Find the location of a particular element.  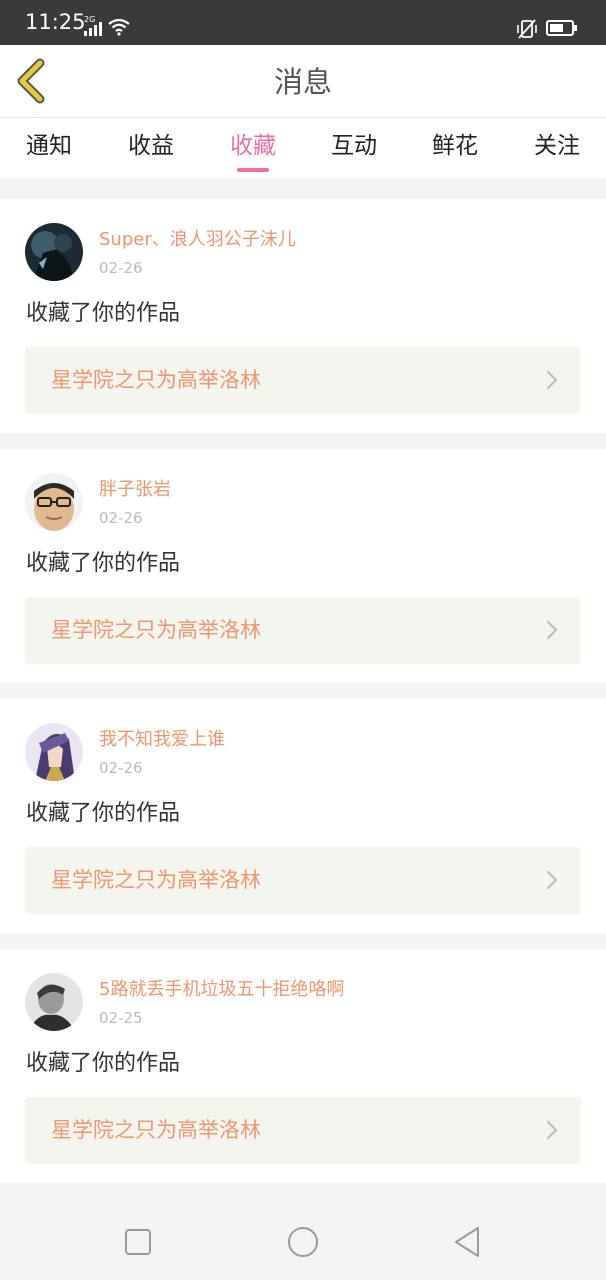

app-header: 消息 is located at coordinates (303, 81).